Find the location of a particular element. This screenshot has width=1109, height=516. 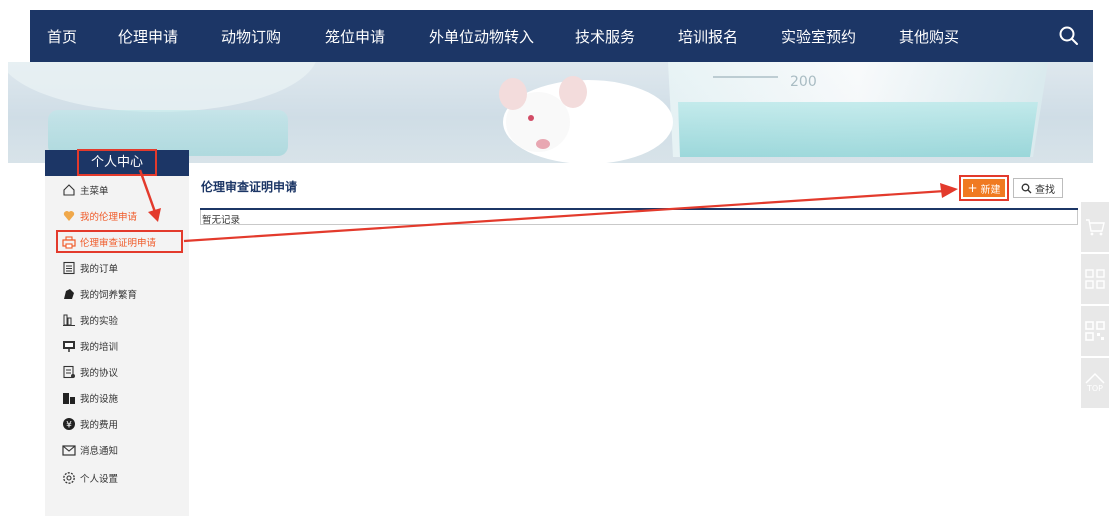

plus-icon: + is located at coordinates (972, 188).